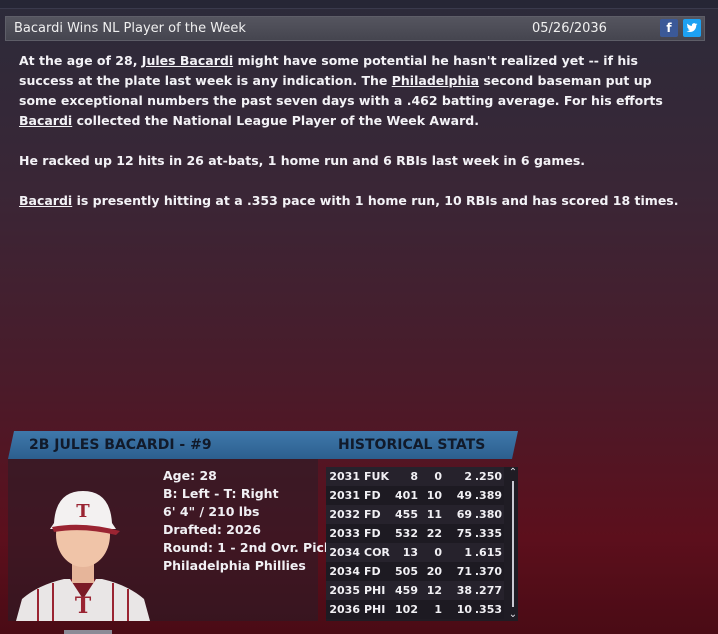  Describe the element at coordinates (430, 495) in the screenshot. I see `stats-cell-hr: 10` at that location.